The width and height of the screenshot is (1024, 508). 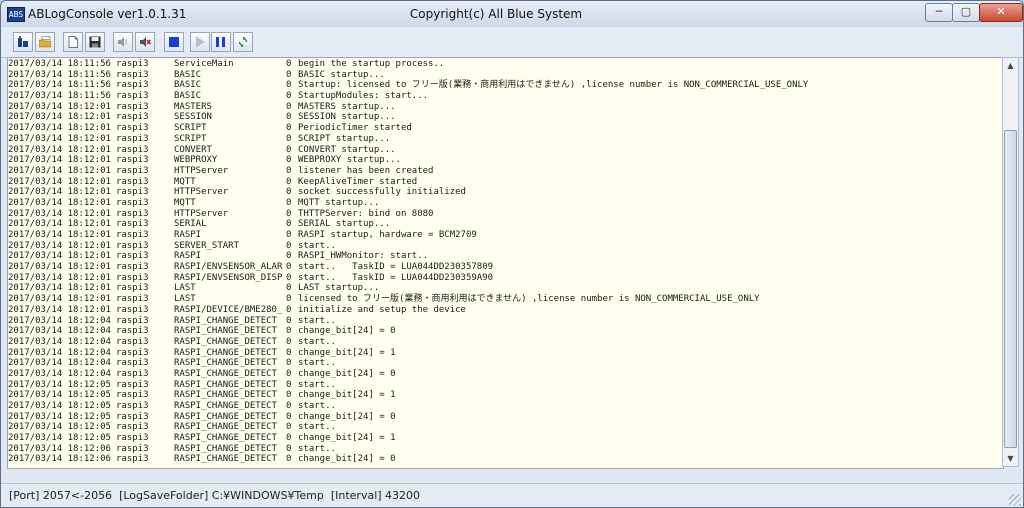 I want to click on stop-button, so click(x=174, y=42).